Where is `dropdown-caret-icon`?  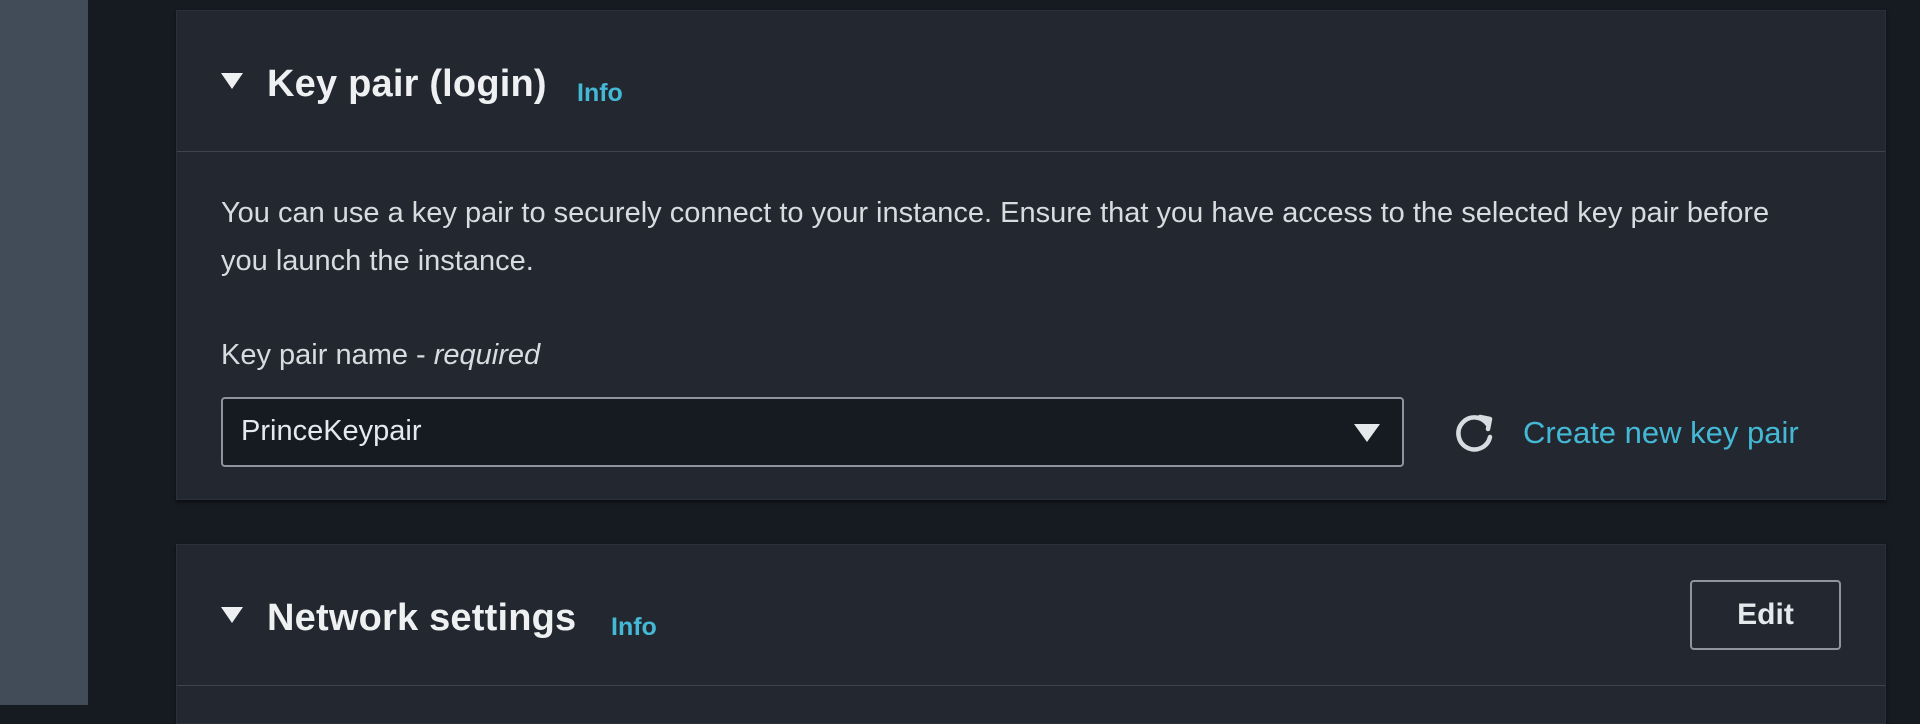
dropdown-caret-icon is located at coordinates (1367, 433).